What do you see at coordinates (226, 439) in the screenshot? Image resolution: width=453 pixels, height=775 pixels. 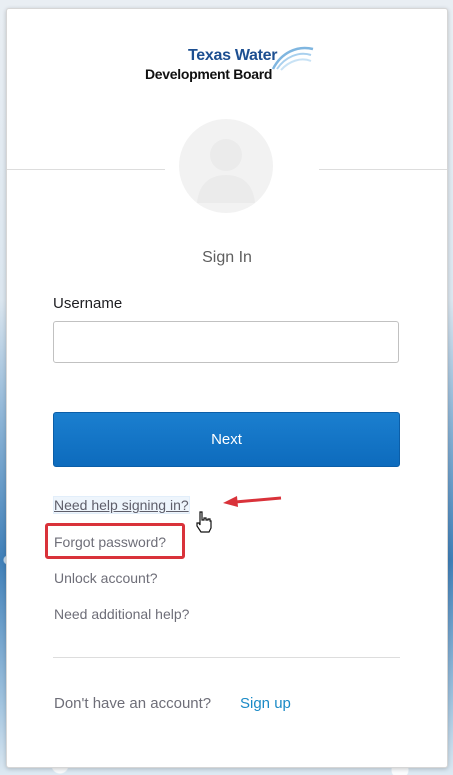 I see `next-button: Next` at bounding box center [226, 439].